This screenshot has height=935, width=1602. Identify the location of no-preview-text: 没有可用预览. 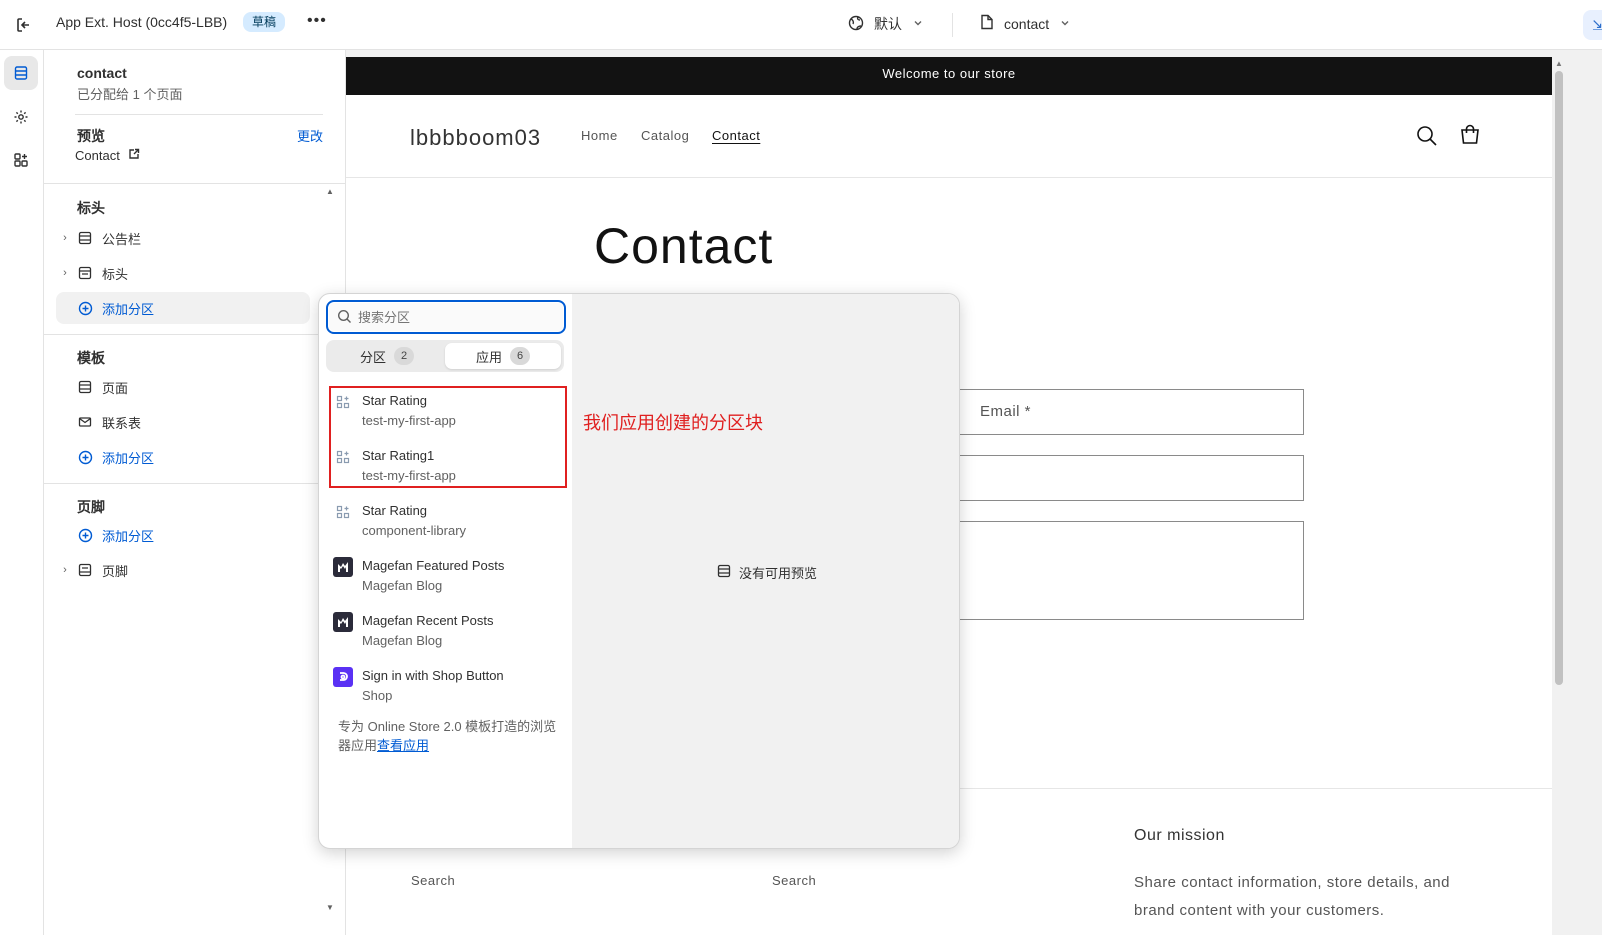
(778, 573).